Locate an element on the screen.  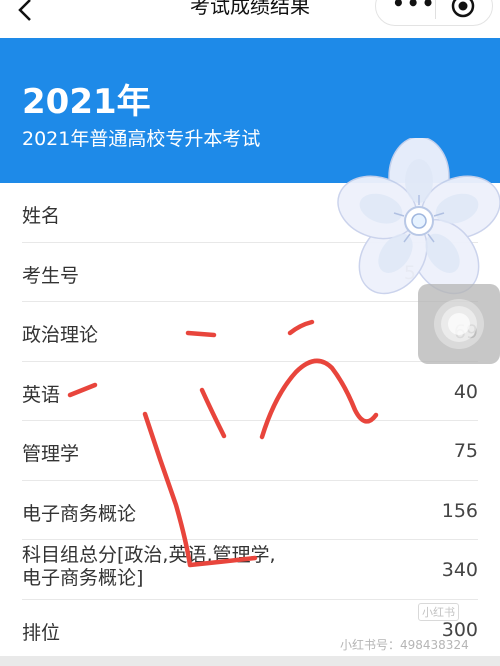
row-label: 考生号 is located at coordinates (51, 275).